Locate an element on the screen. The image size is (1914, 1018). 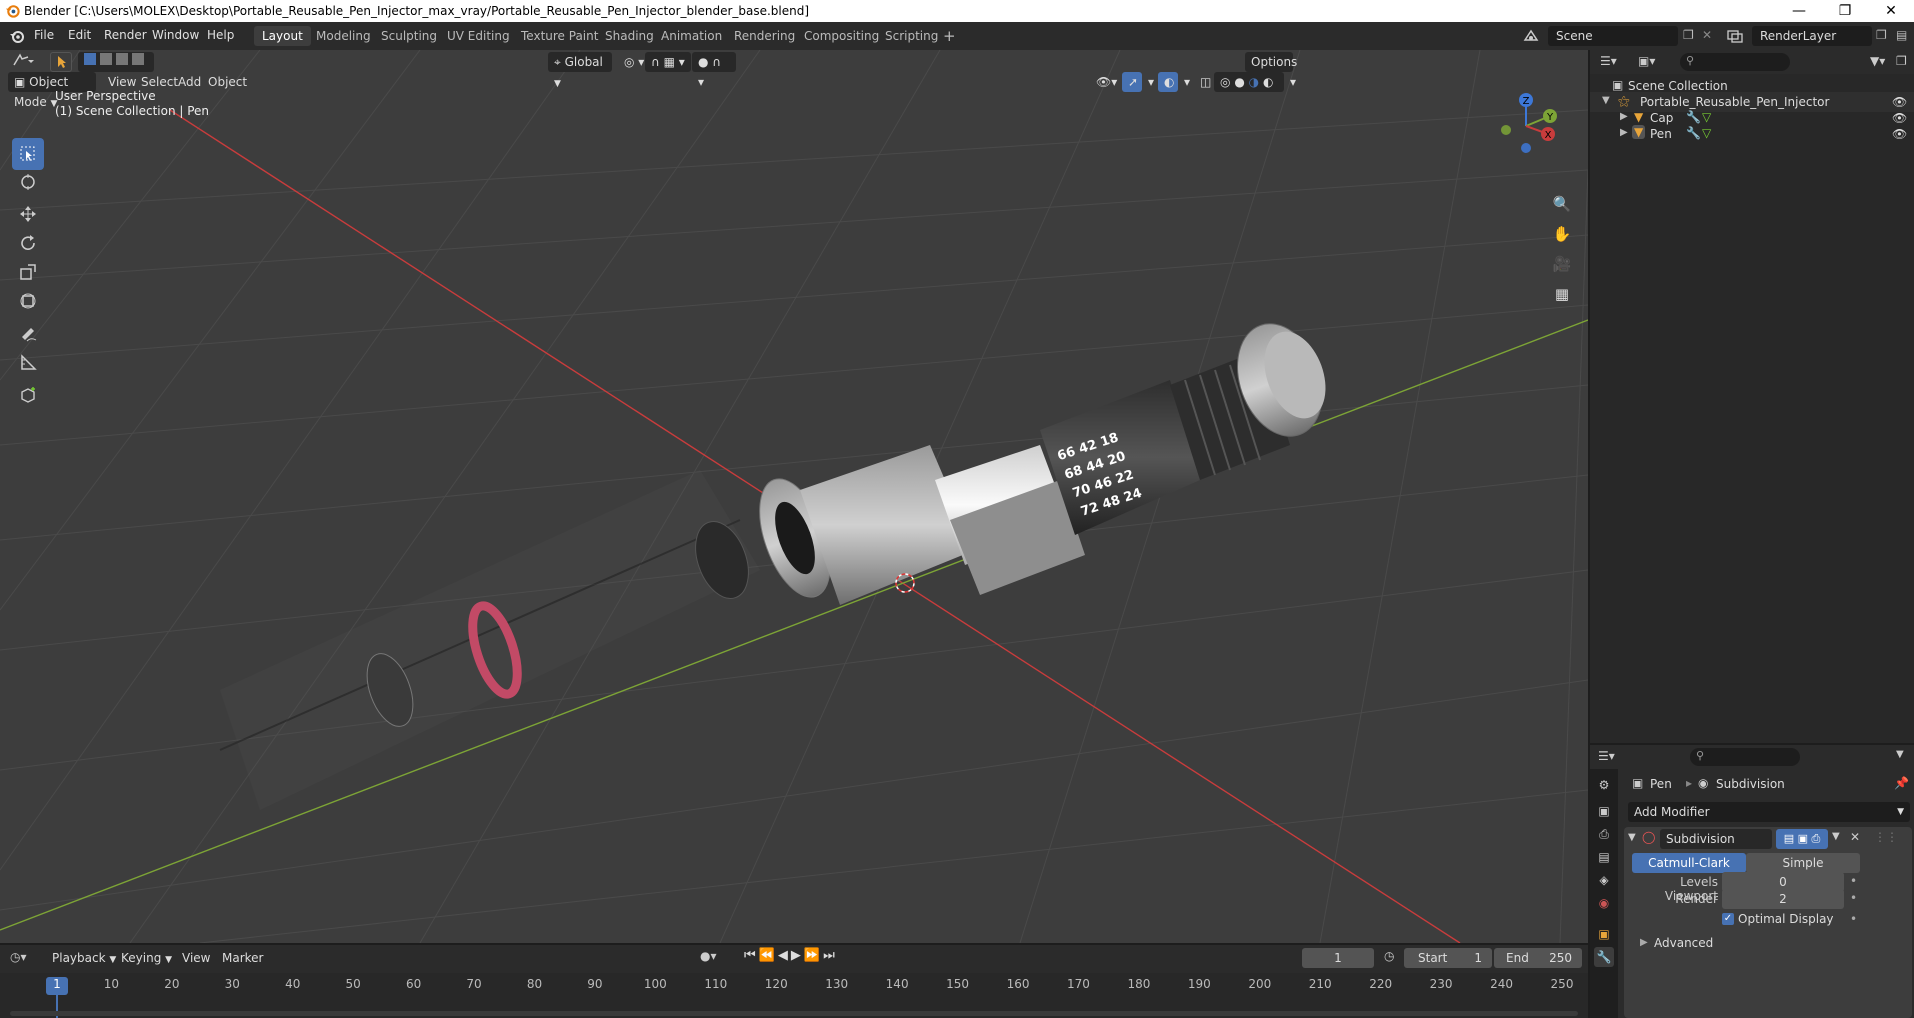
cursor-tool is located at coordinates (28, 182).